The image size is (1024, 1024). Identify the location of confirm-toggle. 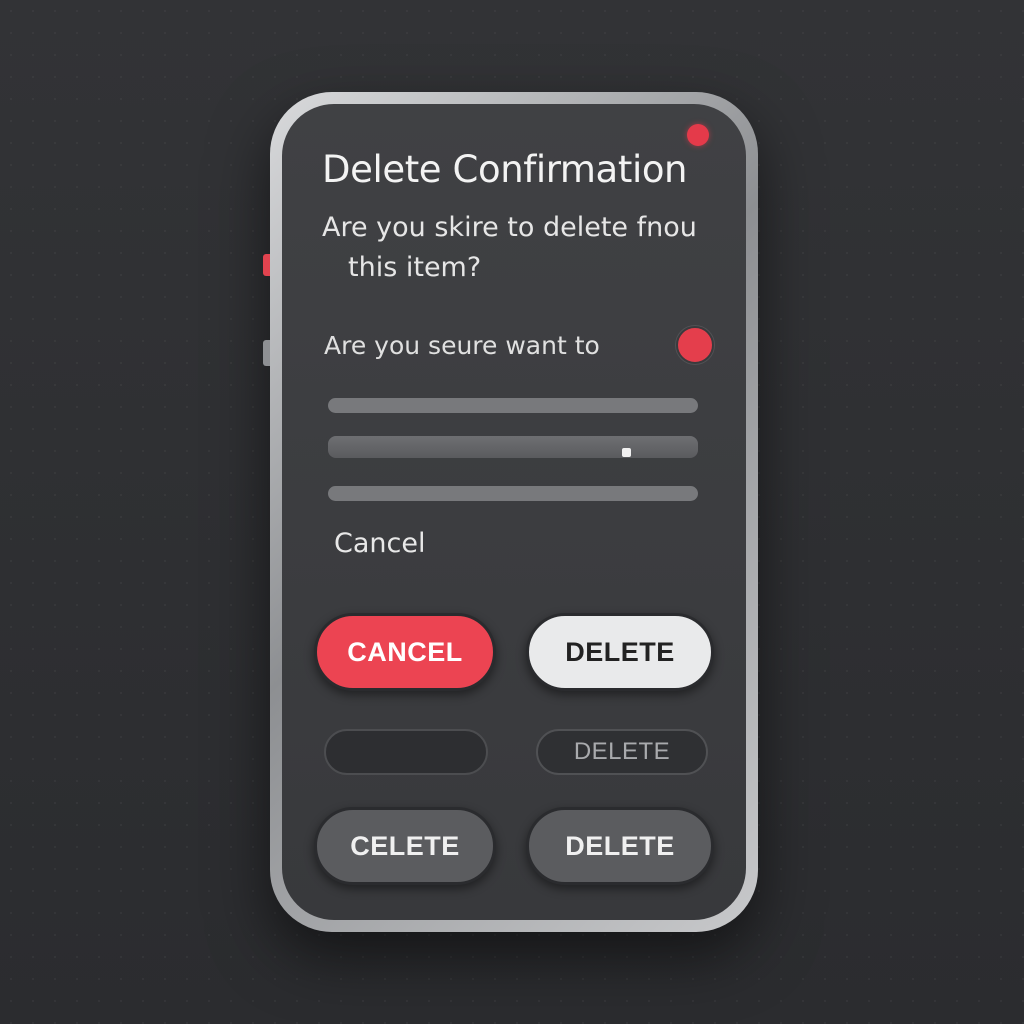
(695, 345).